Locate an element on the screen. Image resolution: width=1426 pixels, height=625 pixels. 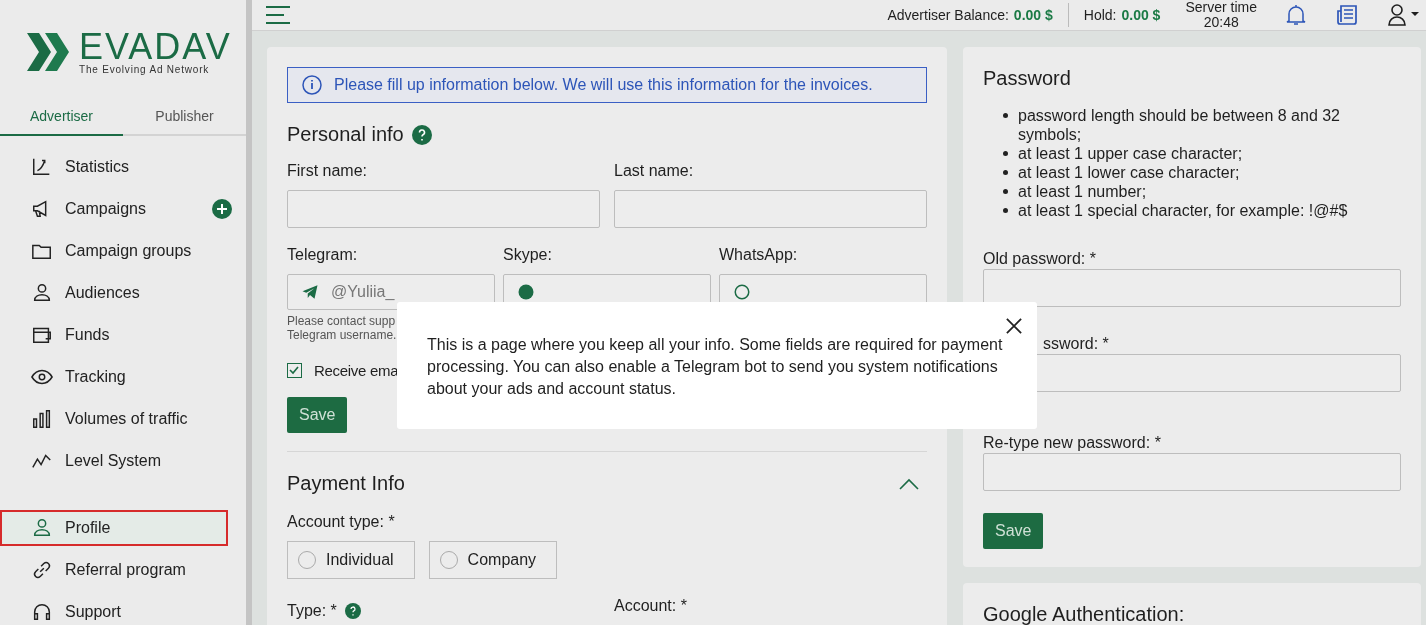
balance-label: Advertiser Balance: is located at coordinates (948, 15).